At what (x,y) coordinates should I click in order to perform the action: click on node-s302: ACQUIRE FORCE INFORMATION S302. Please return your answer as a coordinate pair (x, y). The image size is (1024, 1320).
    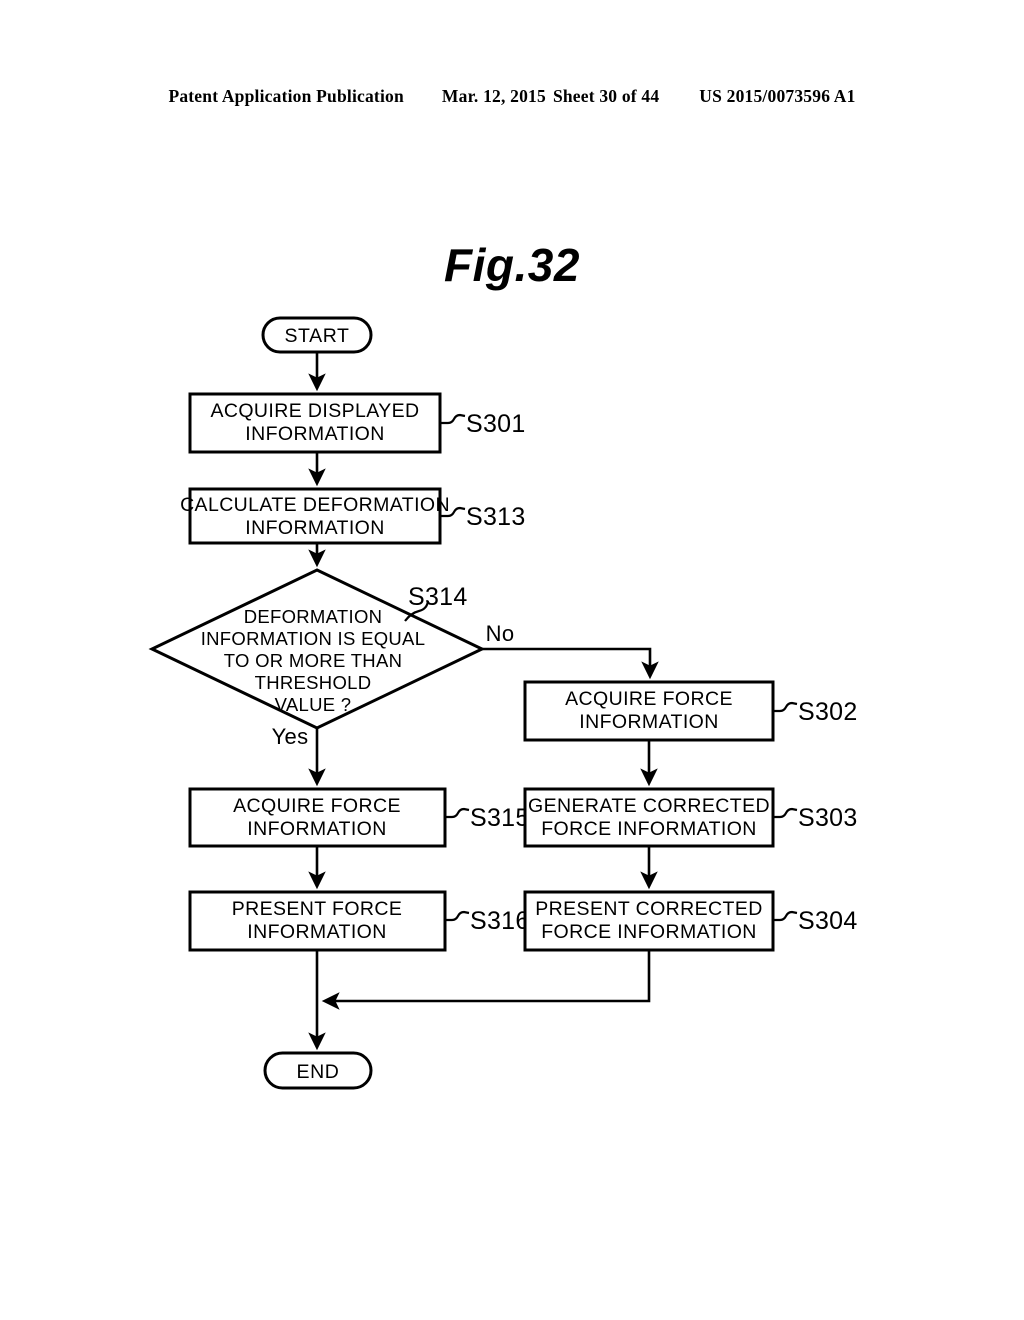
    Looking at the image, I should click on (690, 711).